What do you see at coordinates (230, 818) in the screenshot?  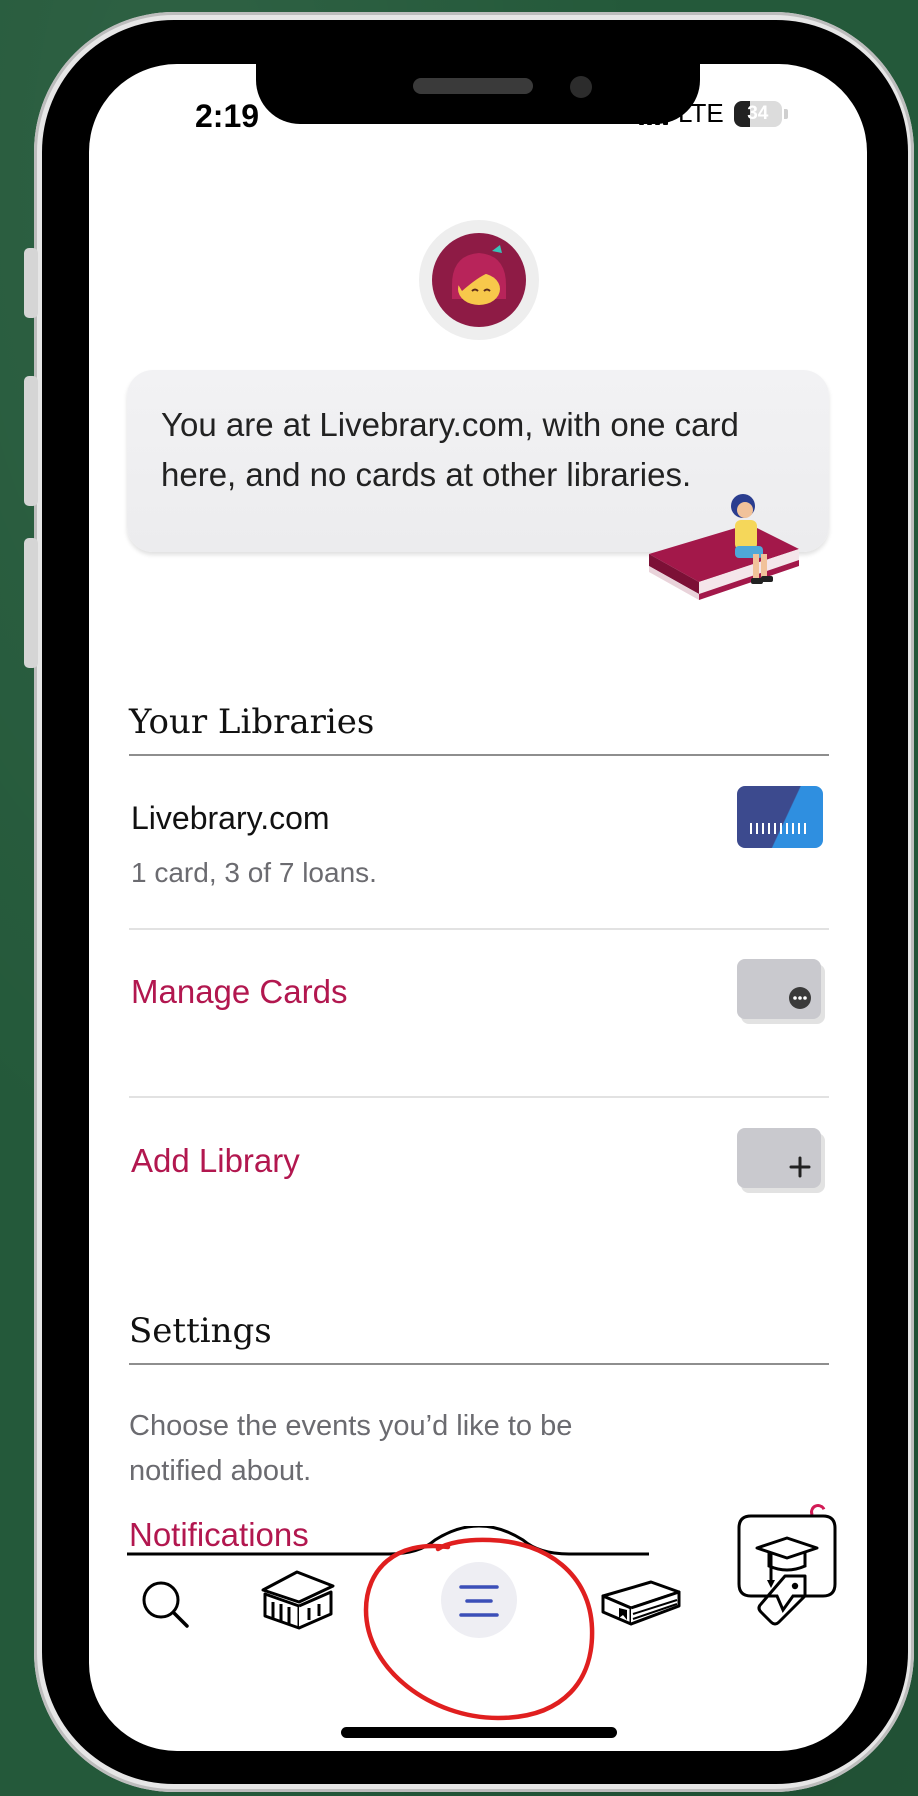 I see `library-name: Livebrary.com` at bounding box center [230, 818].